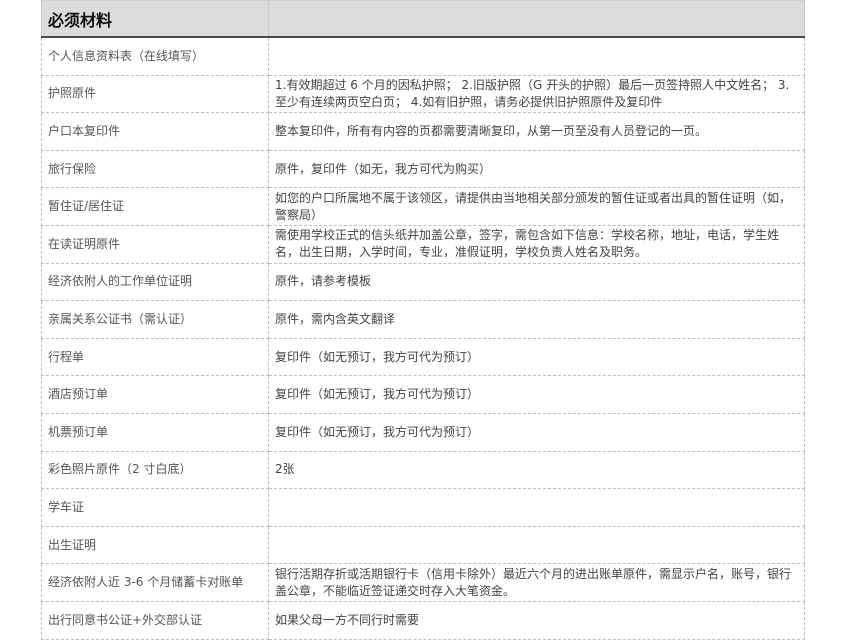 The width and height of the screenshot is (850, 640). What do you see at coordinates (155, 507) in the screenshot?
I see `material-name-cell: 学车证` at bounding box center [155, 507].